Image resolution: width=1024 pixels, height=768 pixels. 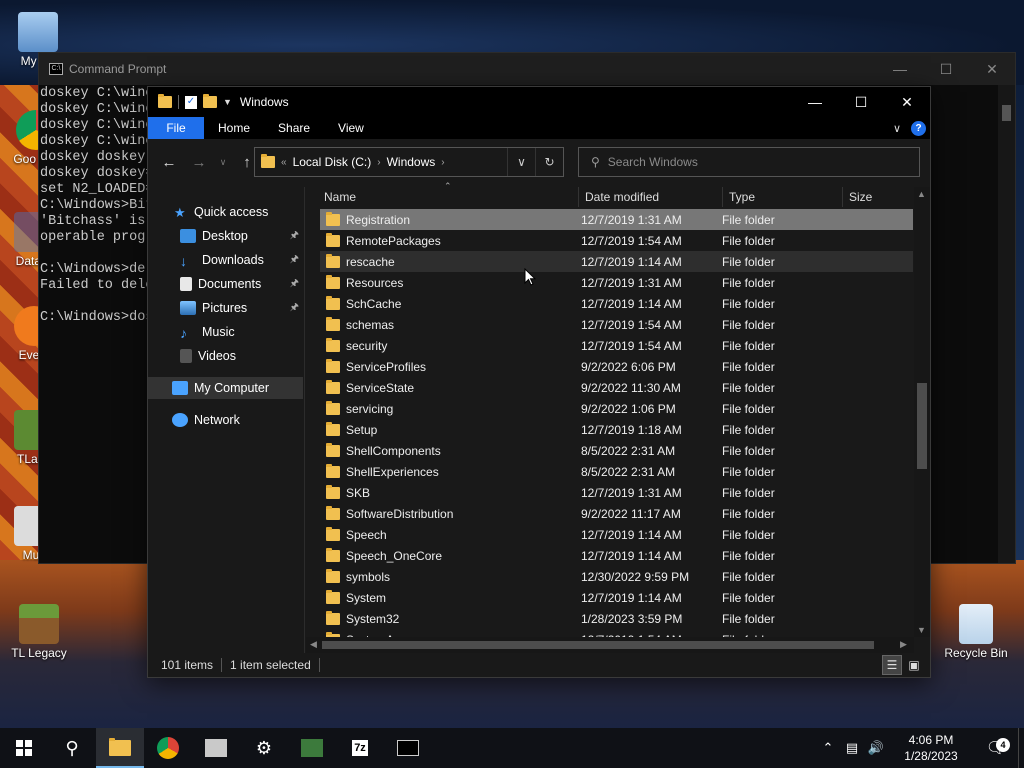 What do you see at coordinates (225, 388) in the screenshot?
I see `nav-my-computer: My Computer` at bounding box center [225, 388].